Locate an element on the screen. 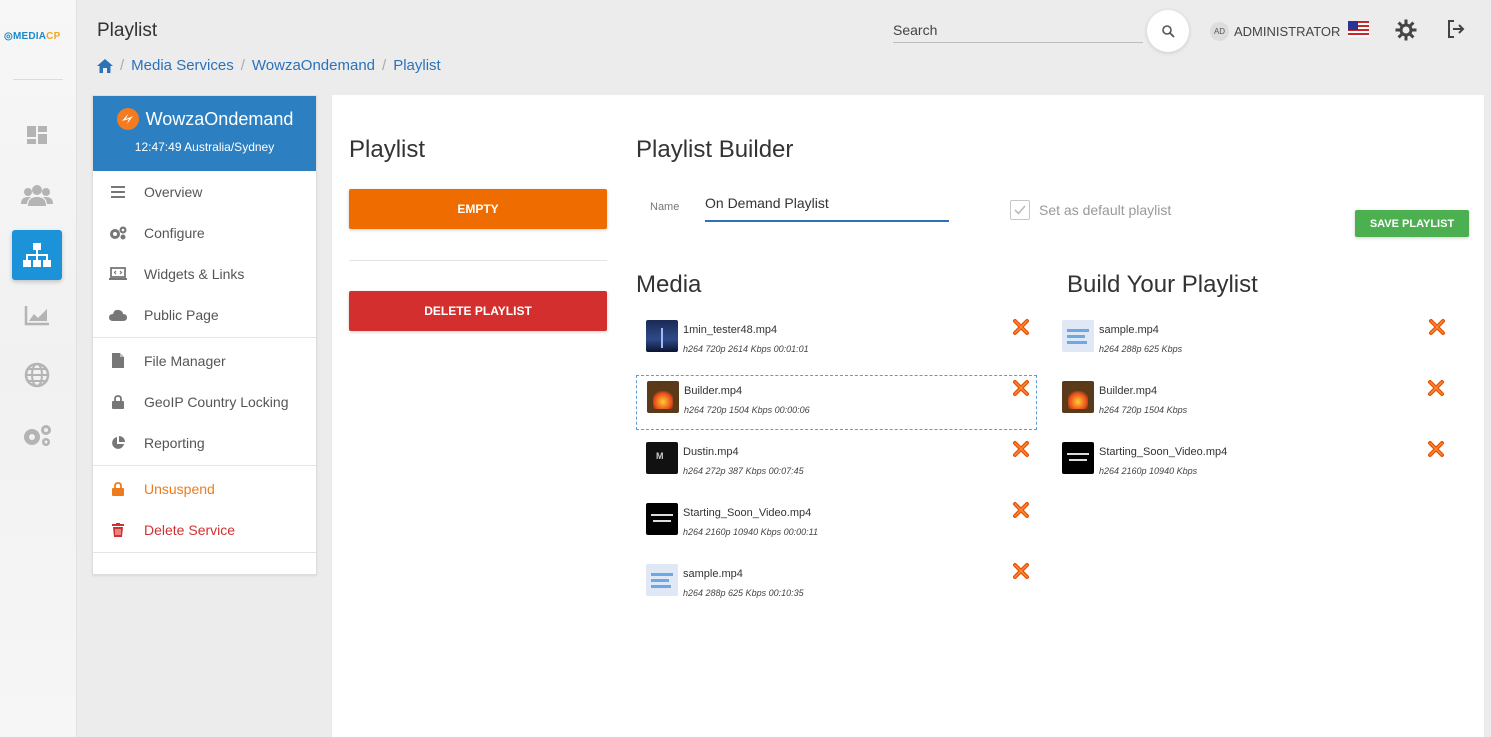 The image size is (1491, 737). default-playlist-option: Set as default playlist is located at coordinates (1090, 210).